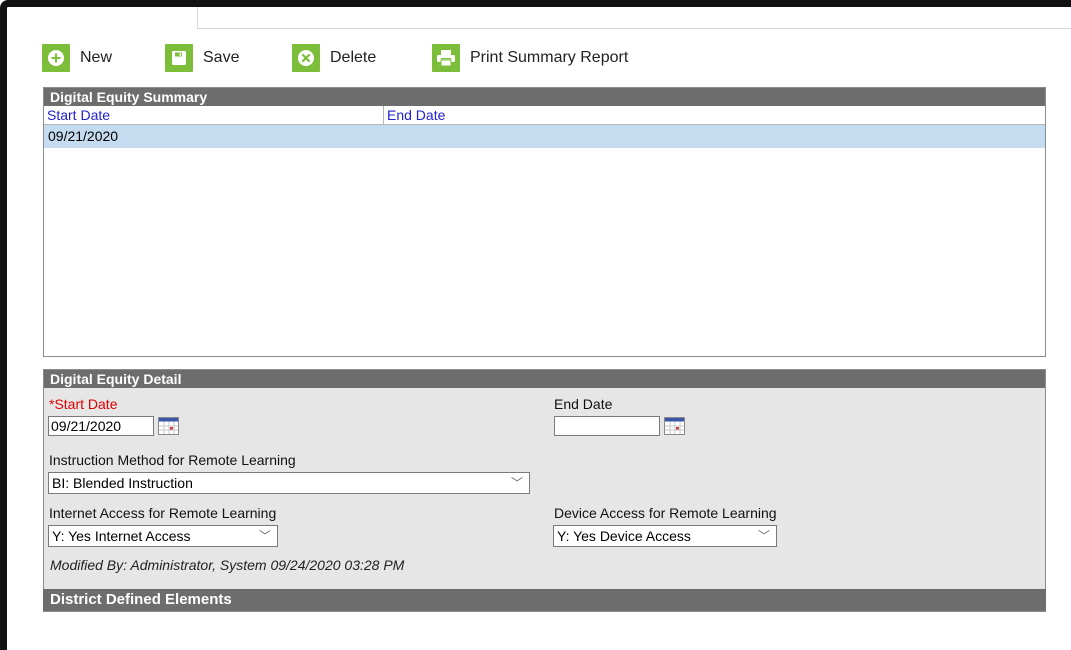 This screenshot has width=1071, height=650. I want to click on top-bar, so click(634, 18).